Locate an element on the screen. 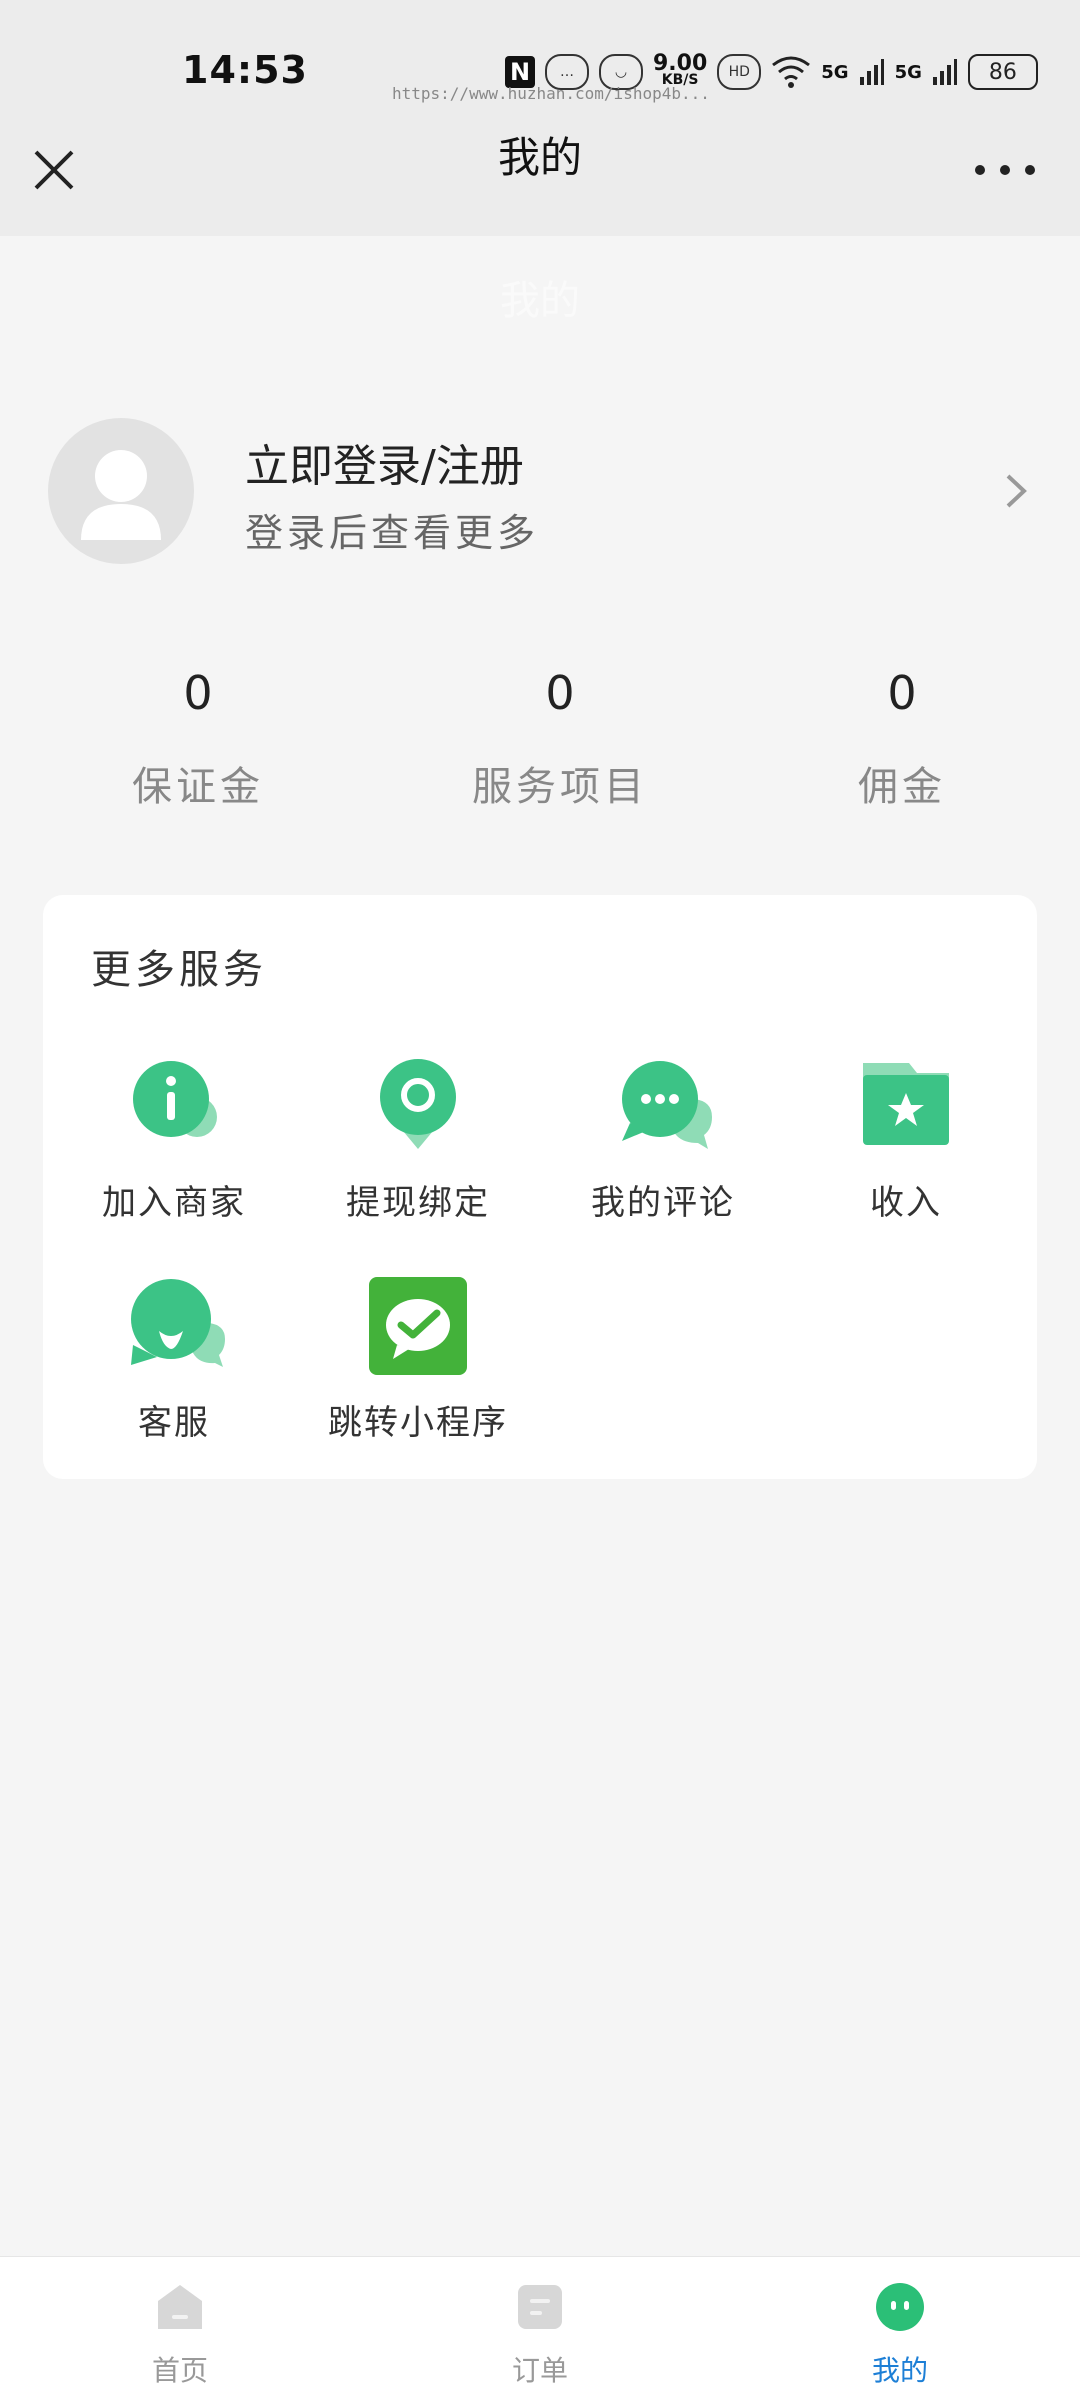 The width and height of the screenshot is (1080, 2400). page-header-title: 我的 is located at coordinates (540, 301).